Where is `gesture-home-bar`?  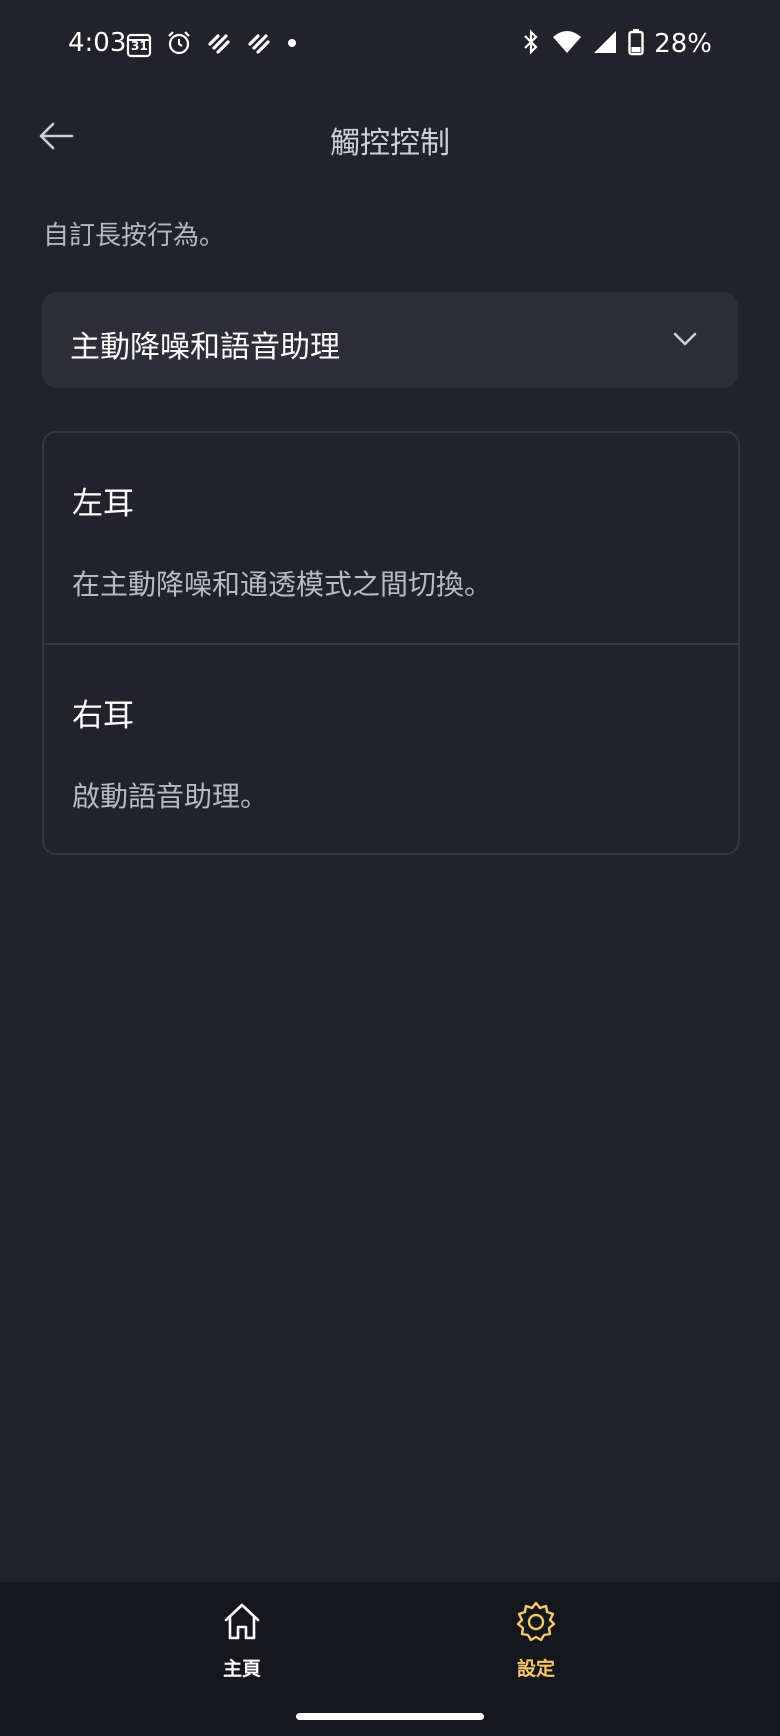
gesture-home-bar is located at coordinates (390, 1716).